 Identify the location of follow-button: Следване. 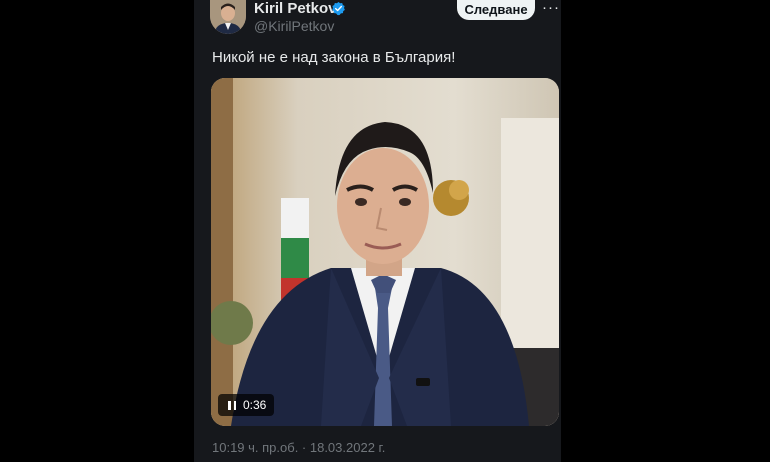
(496, 10).